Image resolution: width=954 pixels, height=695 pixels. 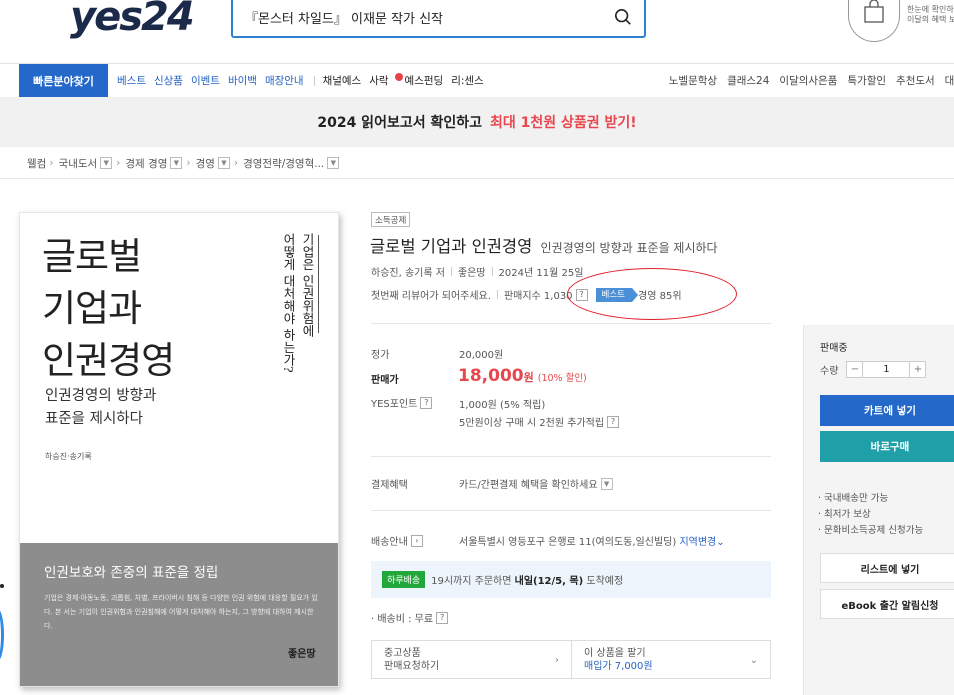 What do you see at coordinates (131, 80) in the screenshot?
I see `nav-item-best: 베스트` at bounding box center [131, 80].